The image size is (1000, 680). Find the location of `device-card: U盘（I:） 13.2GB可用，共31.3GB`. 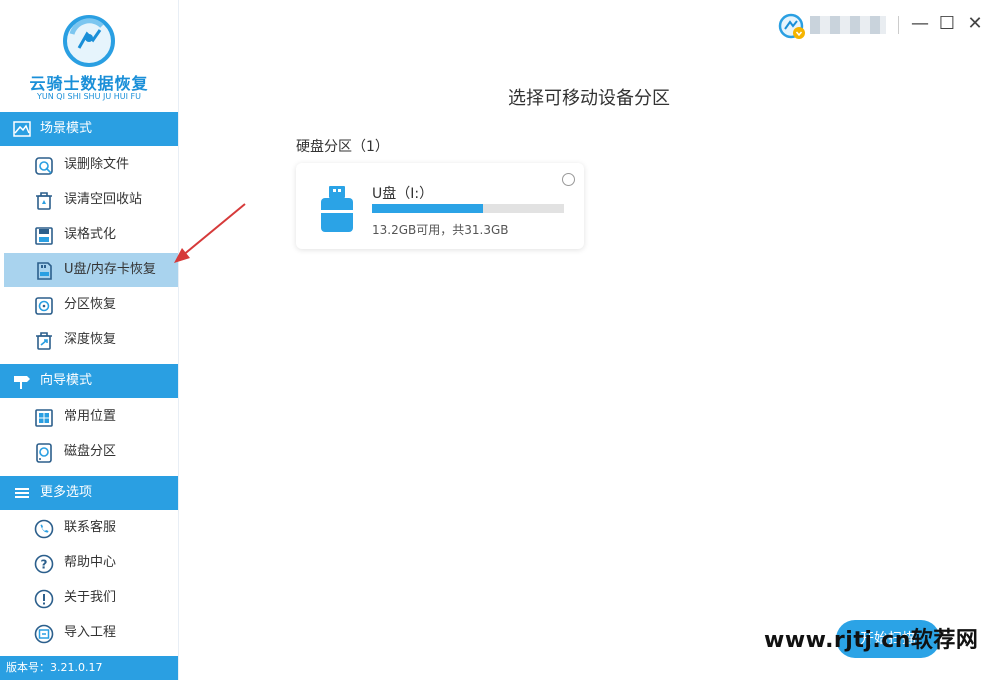

device-card: U盘（I:） 13.2GB可用，共31.3GB is located at coordinates (440, 206).